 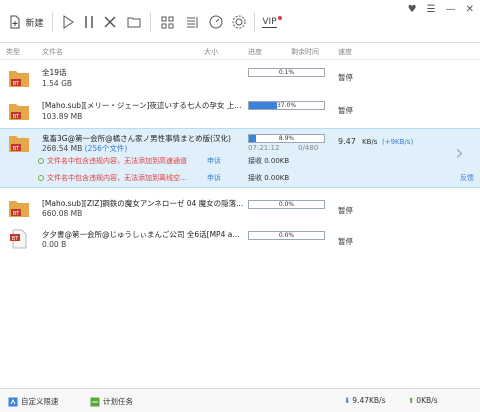 What do you see at coordinates (240, 52) in the screenshot?
I see `column-headers: 类型 文件名 大小 进度 剩余时间 速度` at bounding box center [240, 52].